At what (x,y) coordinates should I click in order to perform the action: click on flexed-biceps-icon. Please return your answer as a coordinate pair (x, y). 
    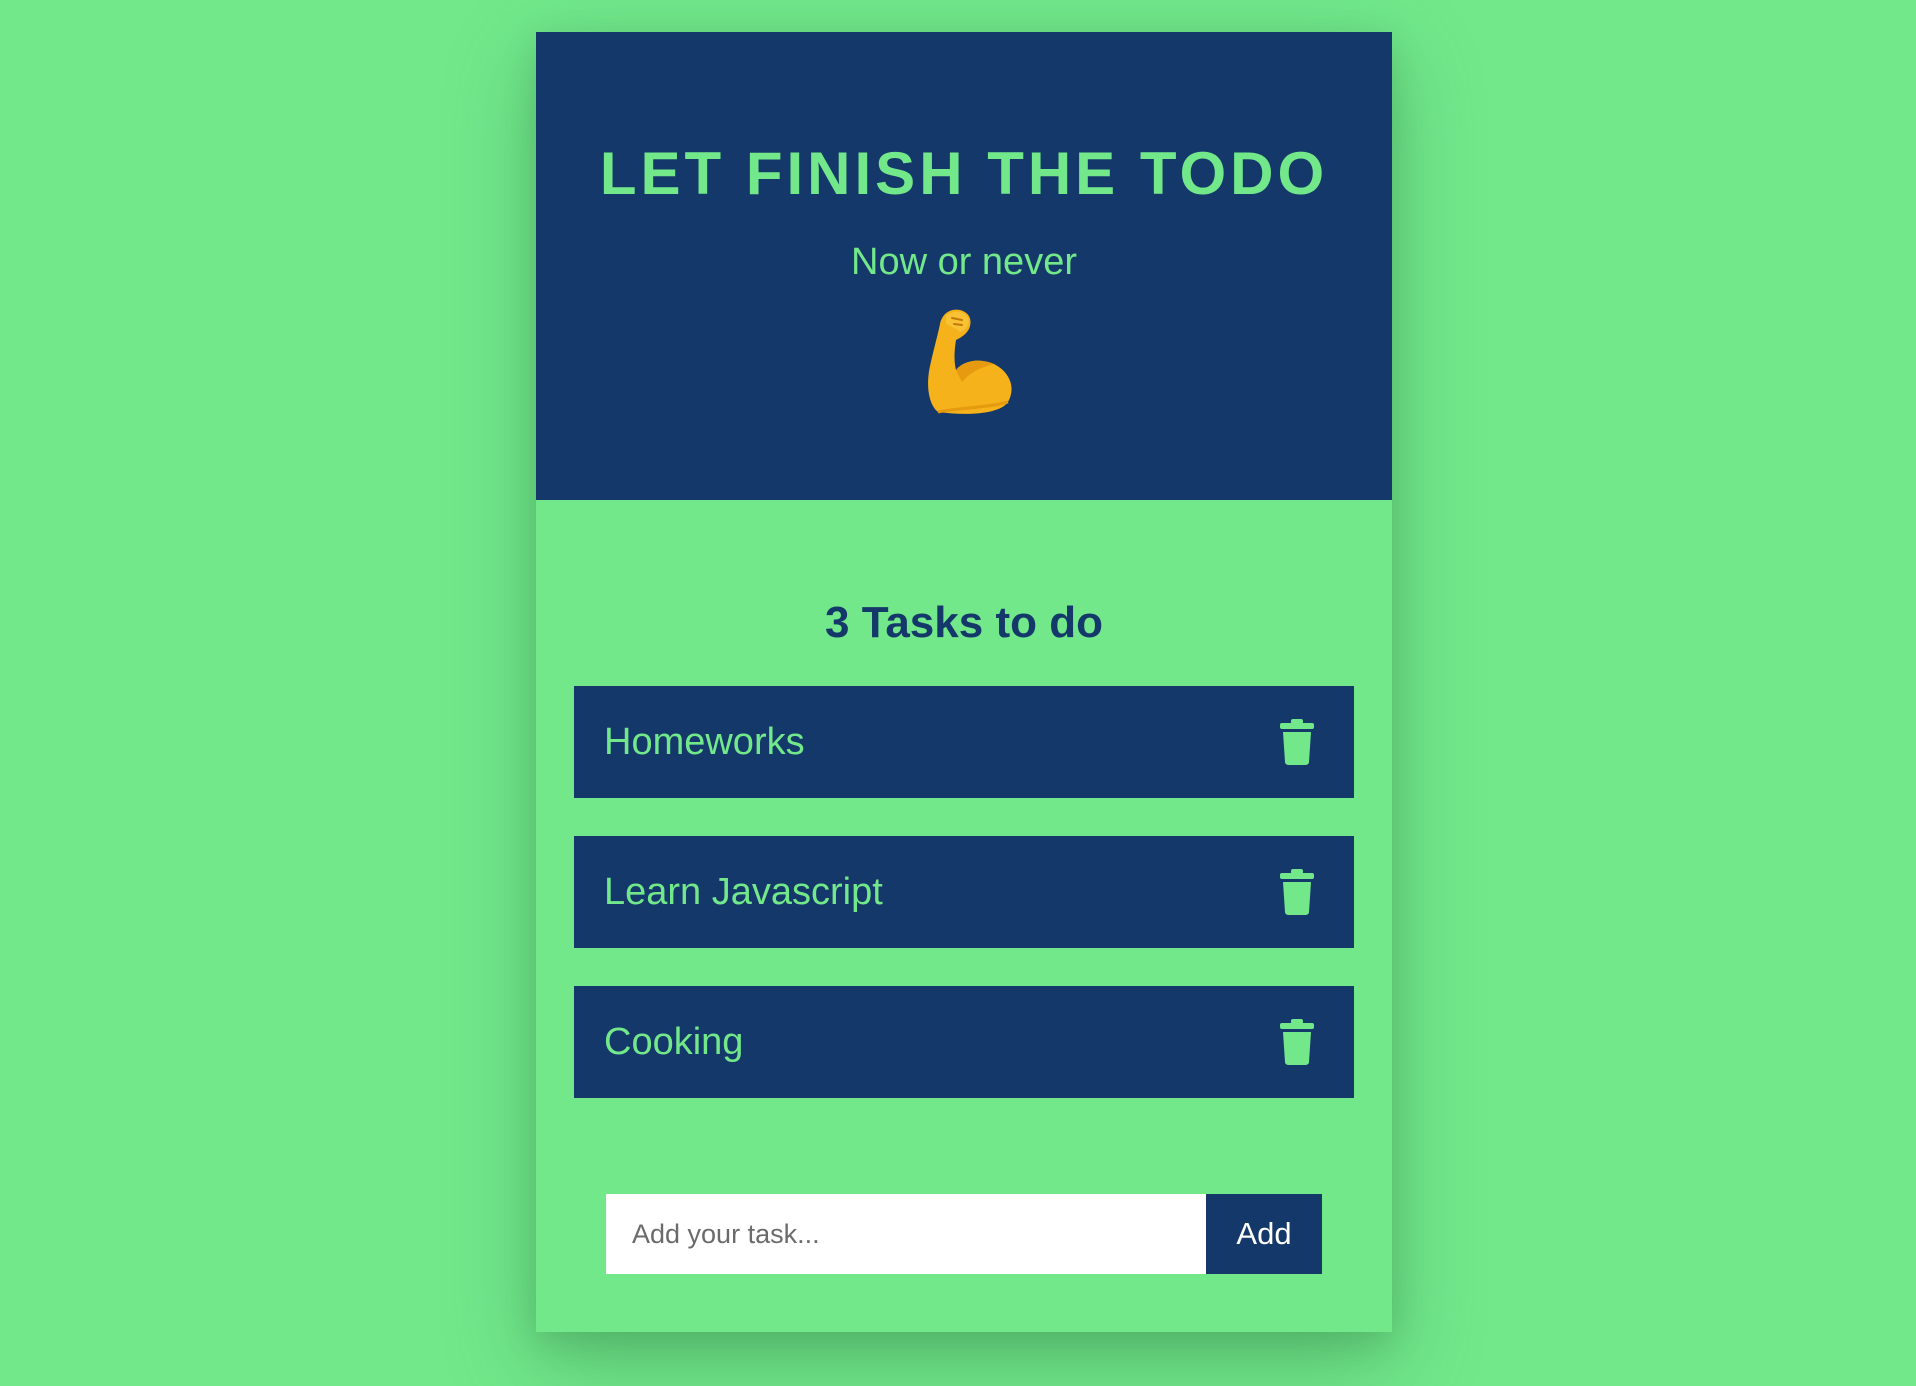
    Looking at the image, I should click on (970, 361).